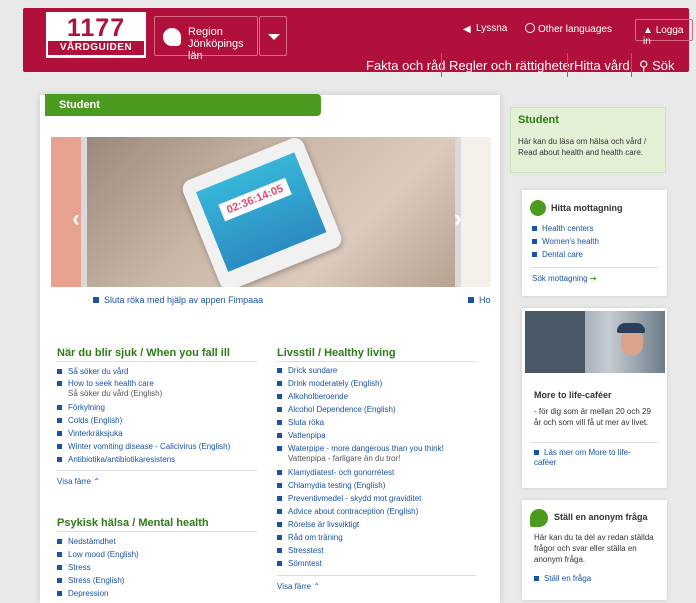  What do you see at coordinates (97, 481) in the screenshot?
I see `chevron-up-icon: ⌃` at bounding box center [97, 481].